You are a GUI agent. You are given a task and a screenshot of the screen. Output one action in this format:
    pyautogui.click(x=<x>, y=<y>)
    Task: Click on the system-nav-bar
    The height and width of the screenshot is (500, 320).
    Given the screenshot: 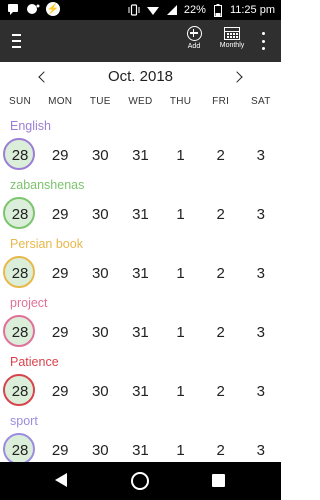 What is the action you would take?
    pyautogui.click(x=140, y=481)
    